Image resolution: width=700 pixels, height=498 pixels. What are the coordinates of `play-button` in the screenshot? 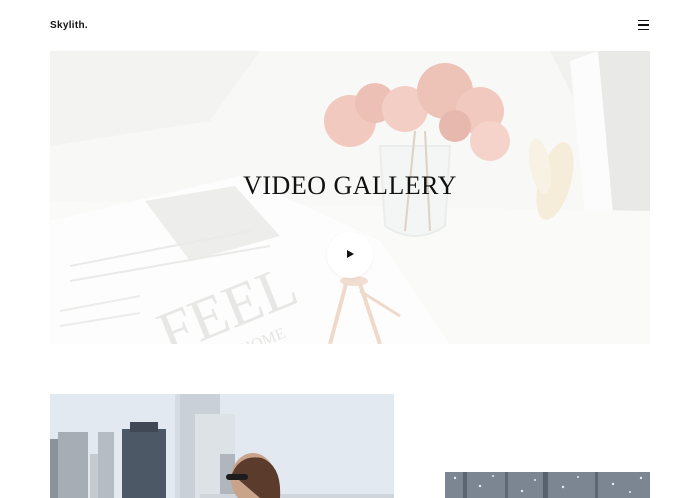 It's located at (350, 255).